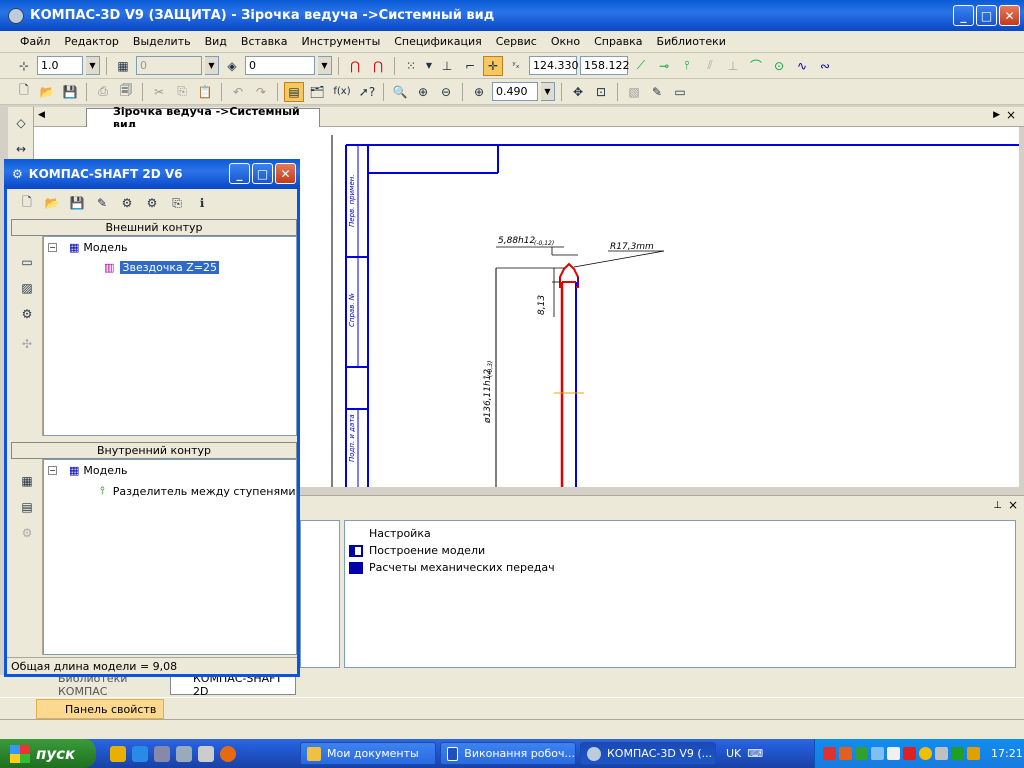 The height and width of the screenshot is (768, 1024). I want to click on curve-tool-icon: ∾, so click(825, 66).